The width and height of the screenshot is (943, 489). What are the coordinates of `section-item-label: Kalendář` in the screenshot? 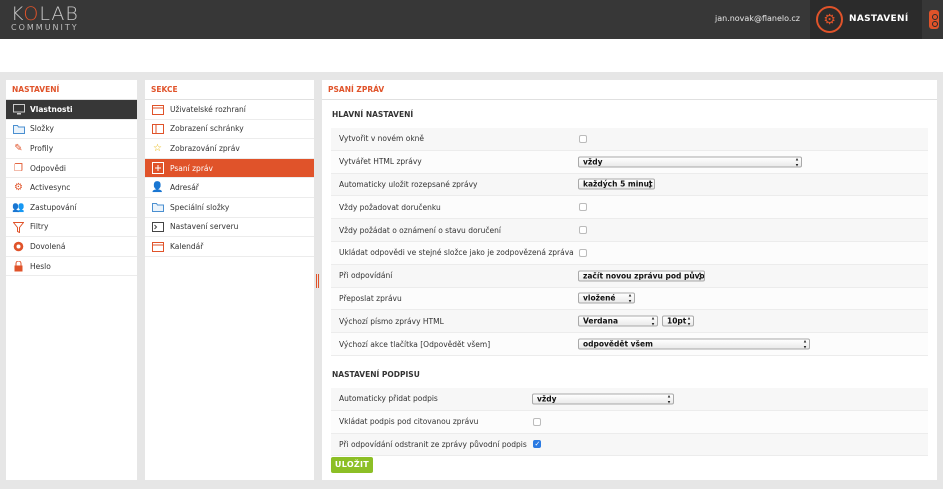 It's located at (187, 246).